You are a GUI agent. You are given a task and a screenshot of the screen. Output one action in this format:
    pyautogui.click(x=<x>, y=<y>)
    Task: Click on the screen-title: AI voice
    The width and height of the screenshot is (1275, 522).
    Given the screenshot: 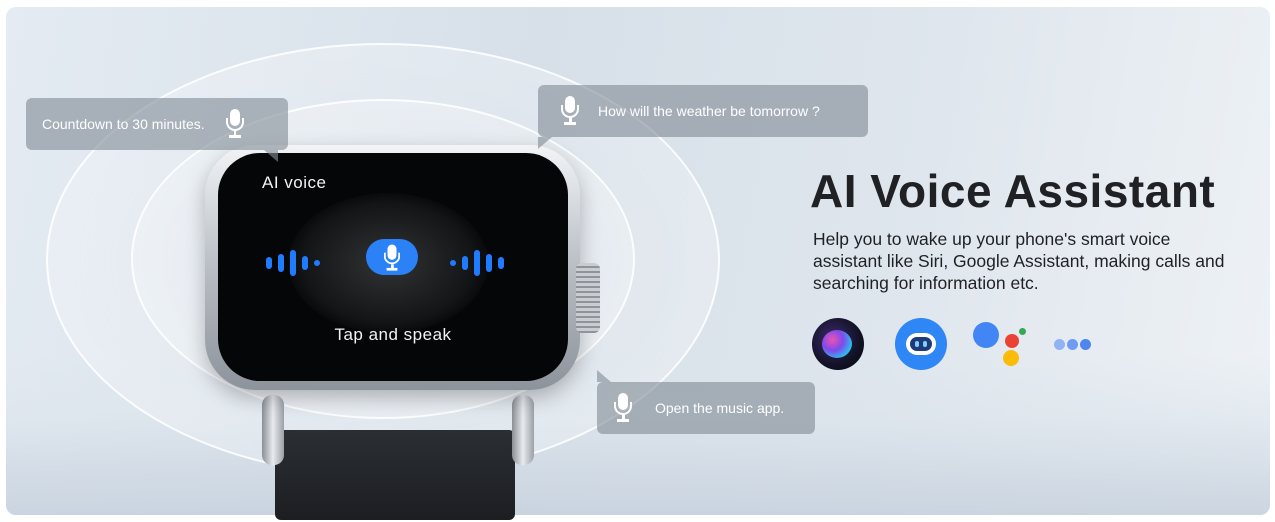 What is the action you would take?
    pyautogui.click(x=294, y=182)
    